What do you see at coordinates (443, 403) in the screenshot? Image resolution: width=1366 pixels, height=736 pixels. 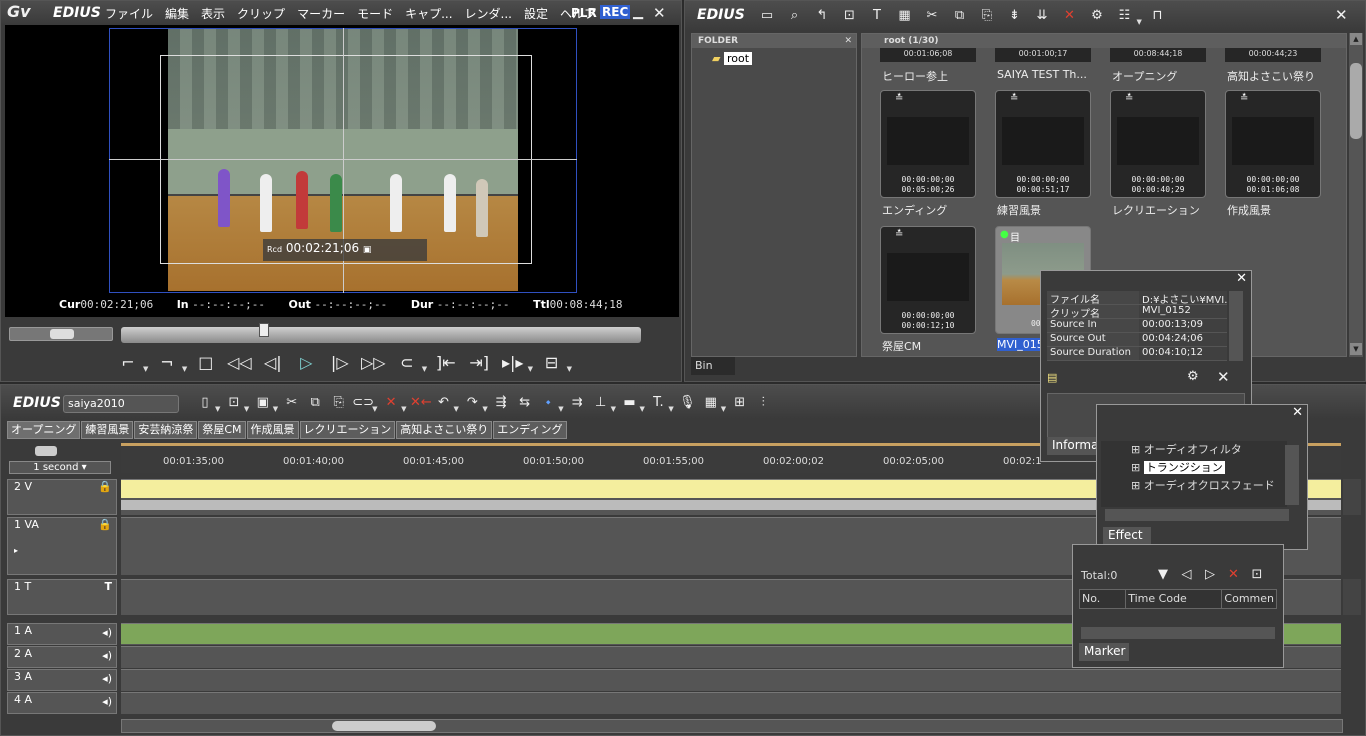 I see `undo-icon: ↶` at bounding box center [443, 403].